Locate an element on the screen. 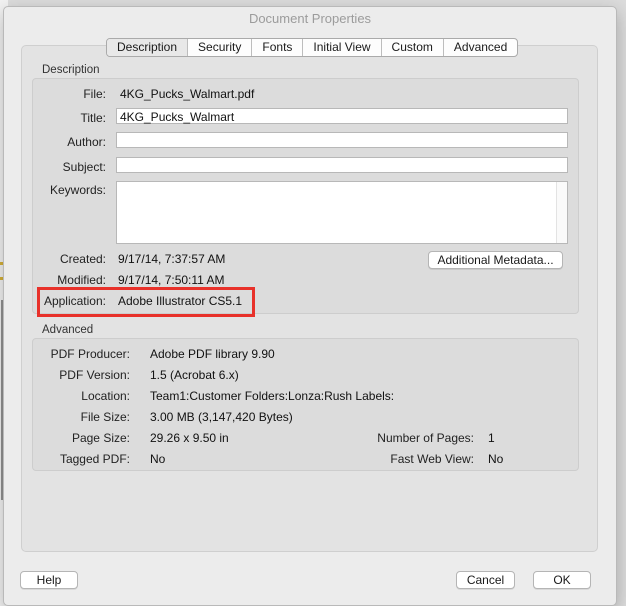 The width and height of the screenshot is (626, 606). file-value: 4KG_Pucks_Walmart.pdf is located at coordinates (187, 94).